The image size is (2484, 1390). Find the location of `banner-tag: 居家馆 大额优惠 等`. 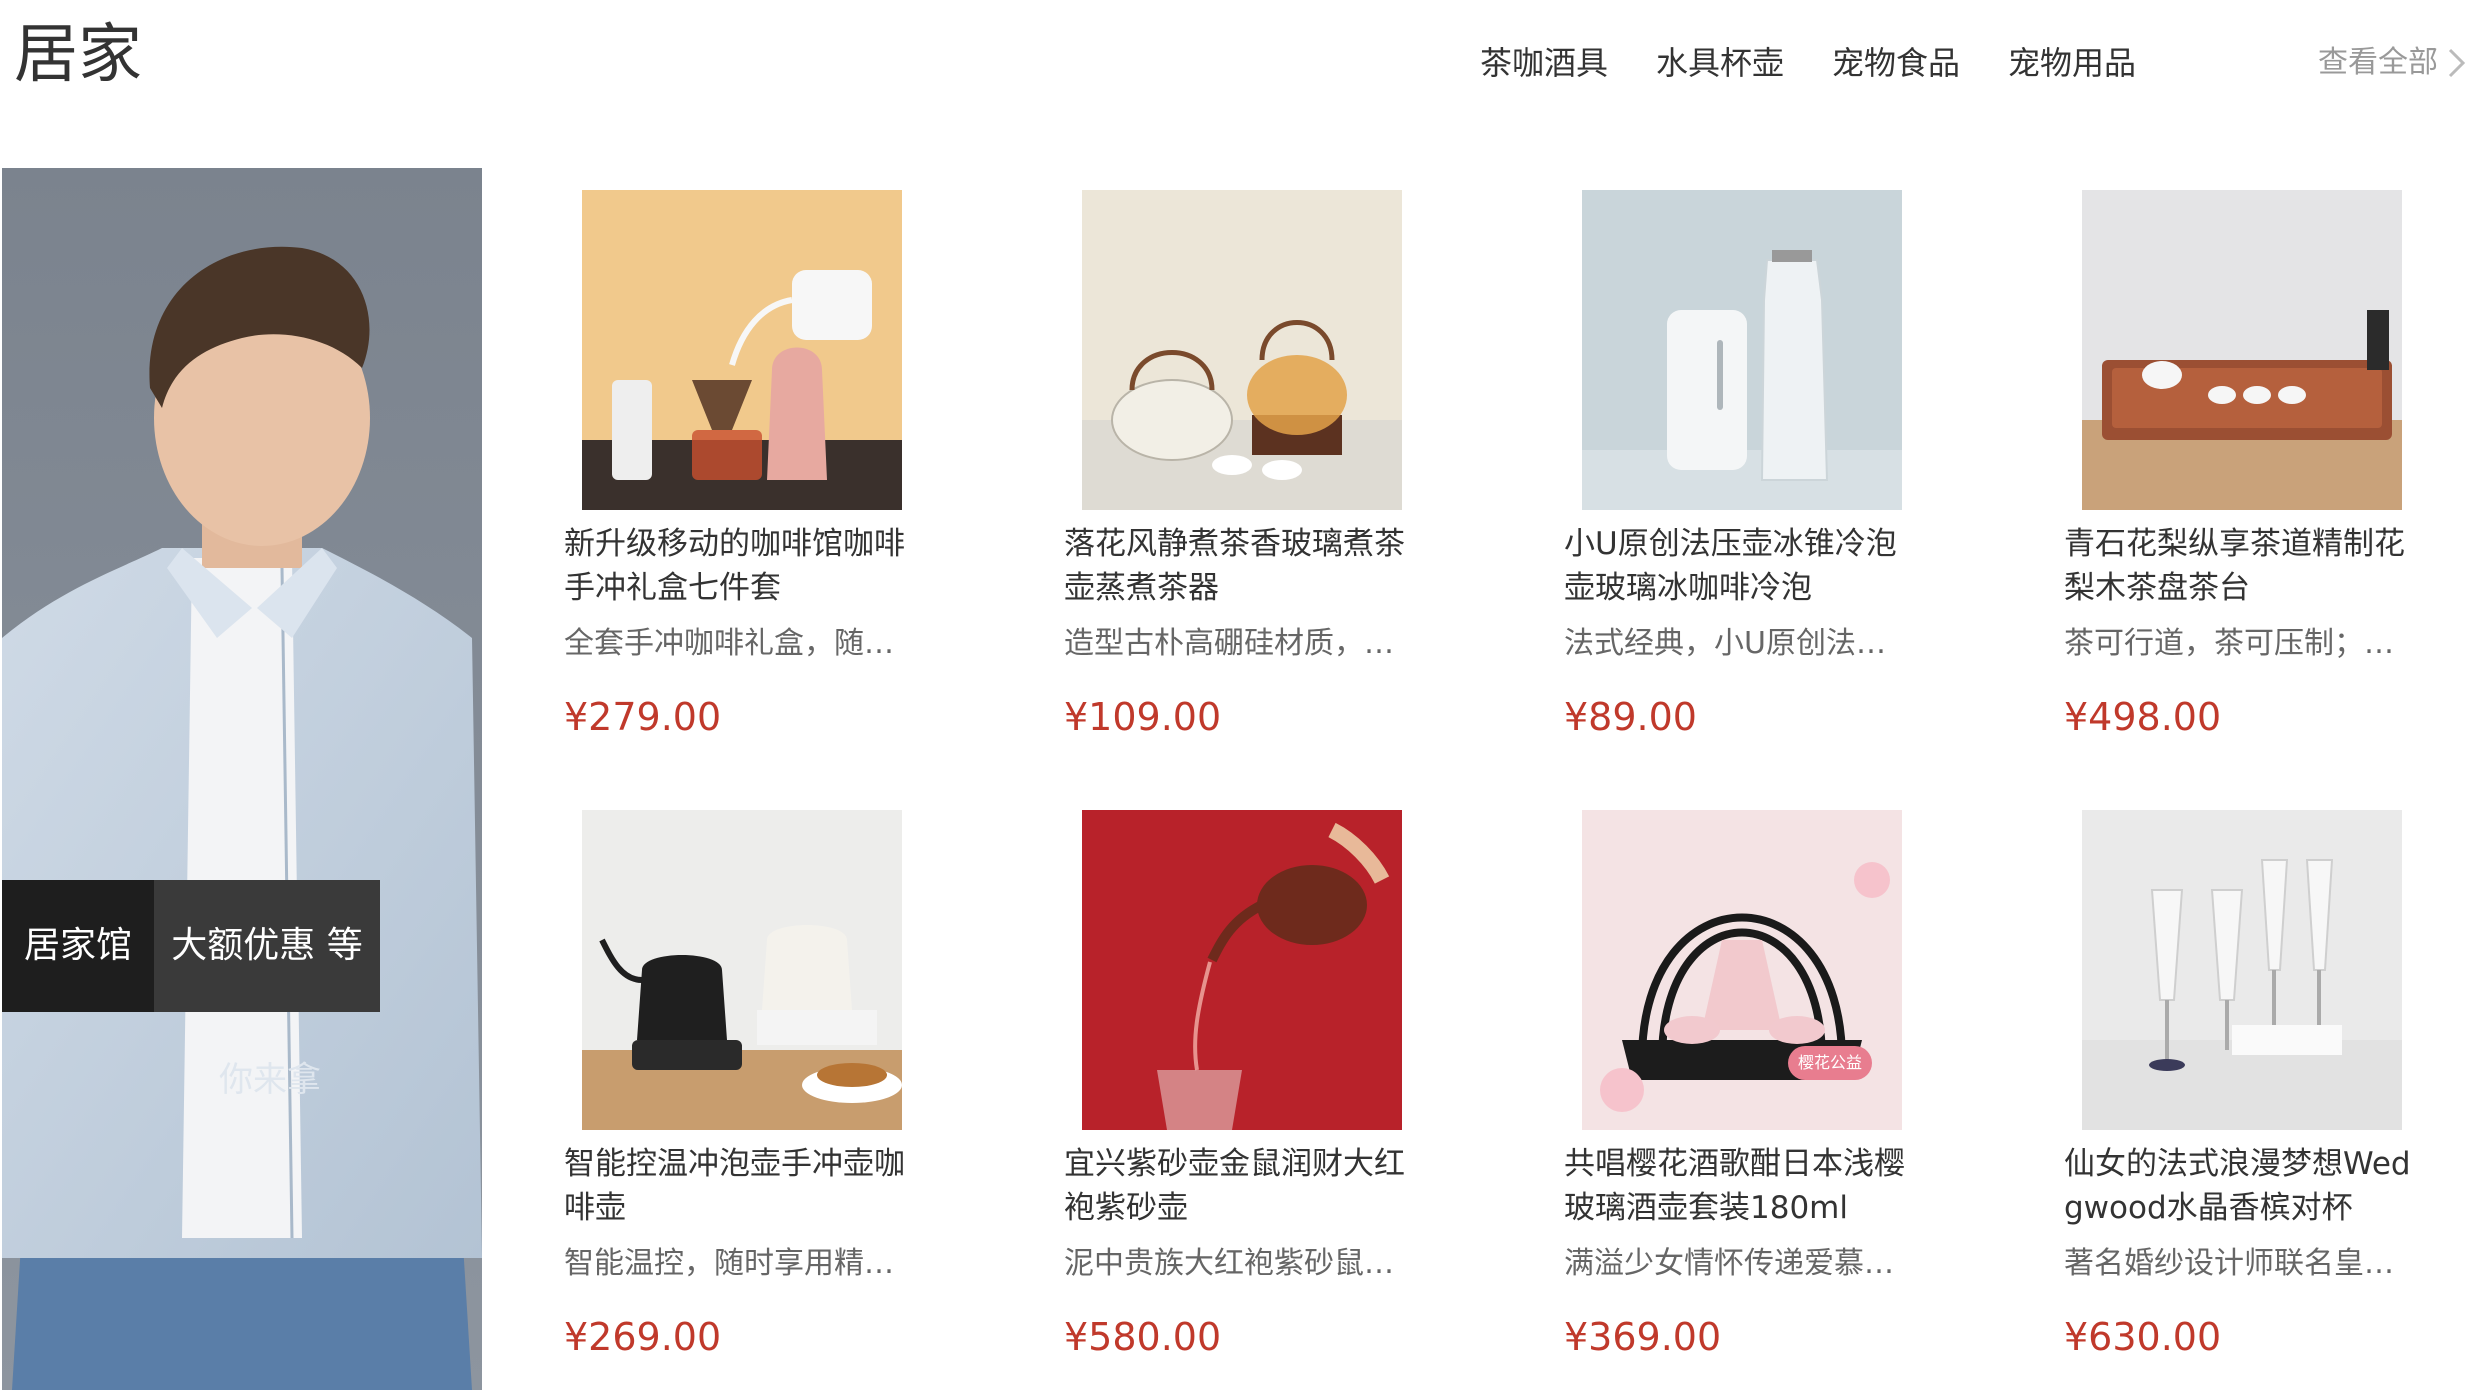

banner-tag: 居家馆 大额优惠 等 is located at coordinates (191, 946).